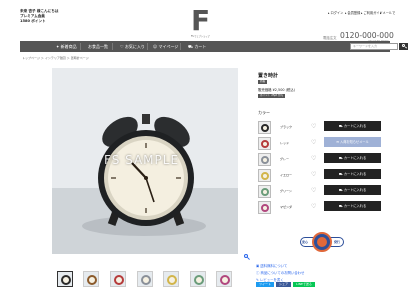 The image size is (410, 307). I want to click on logo-mark: F, so click(201, 20).